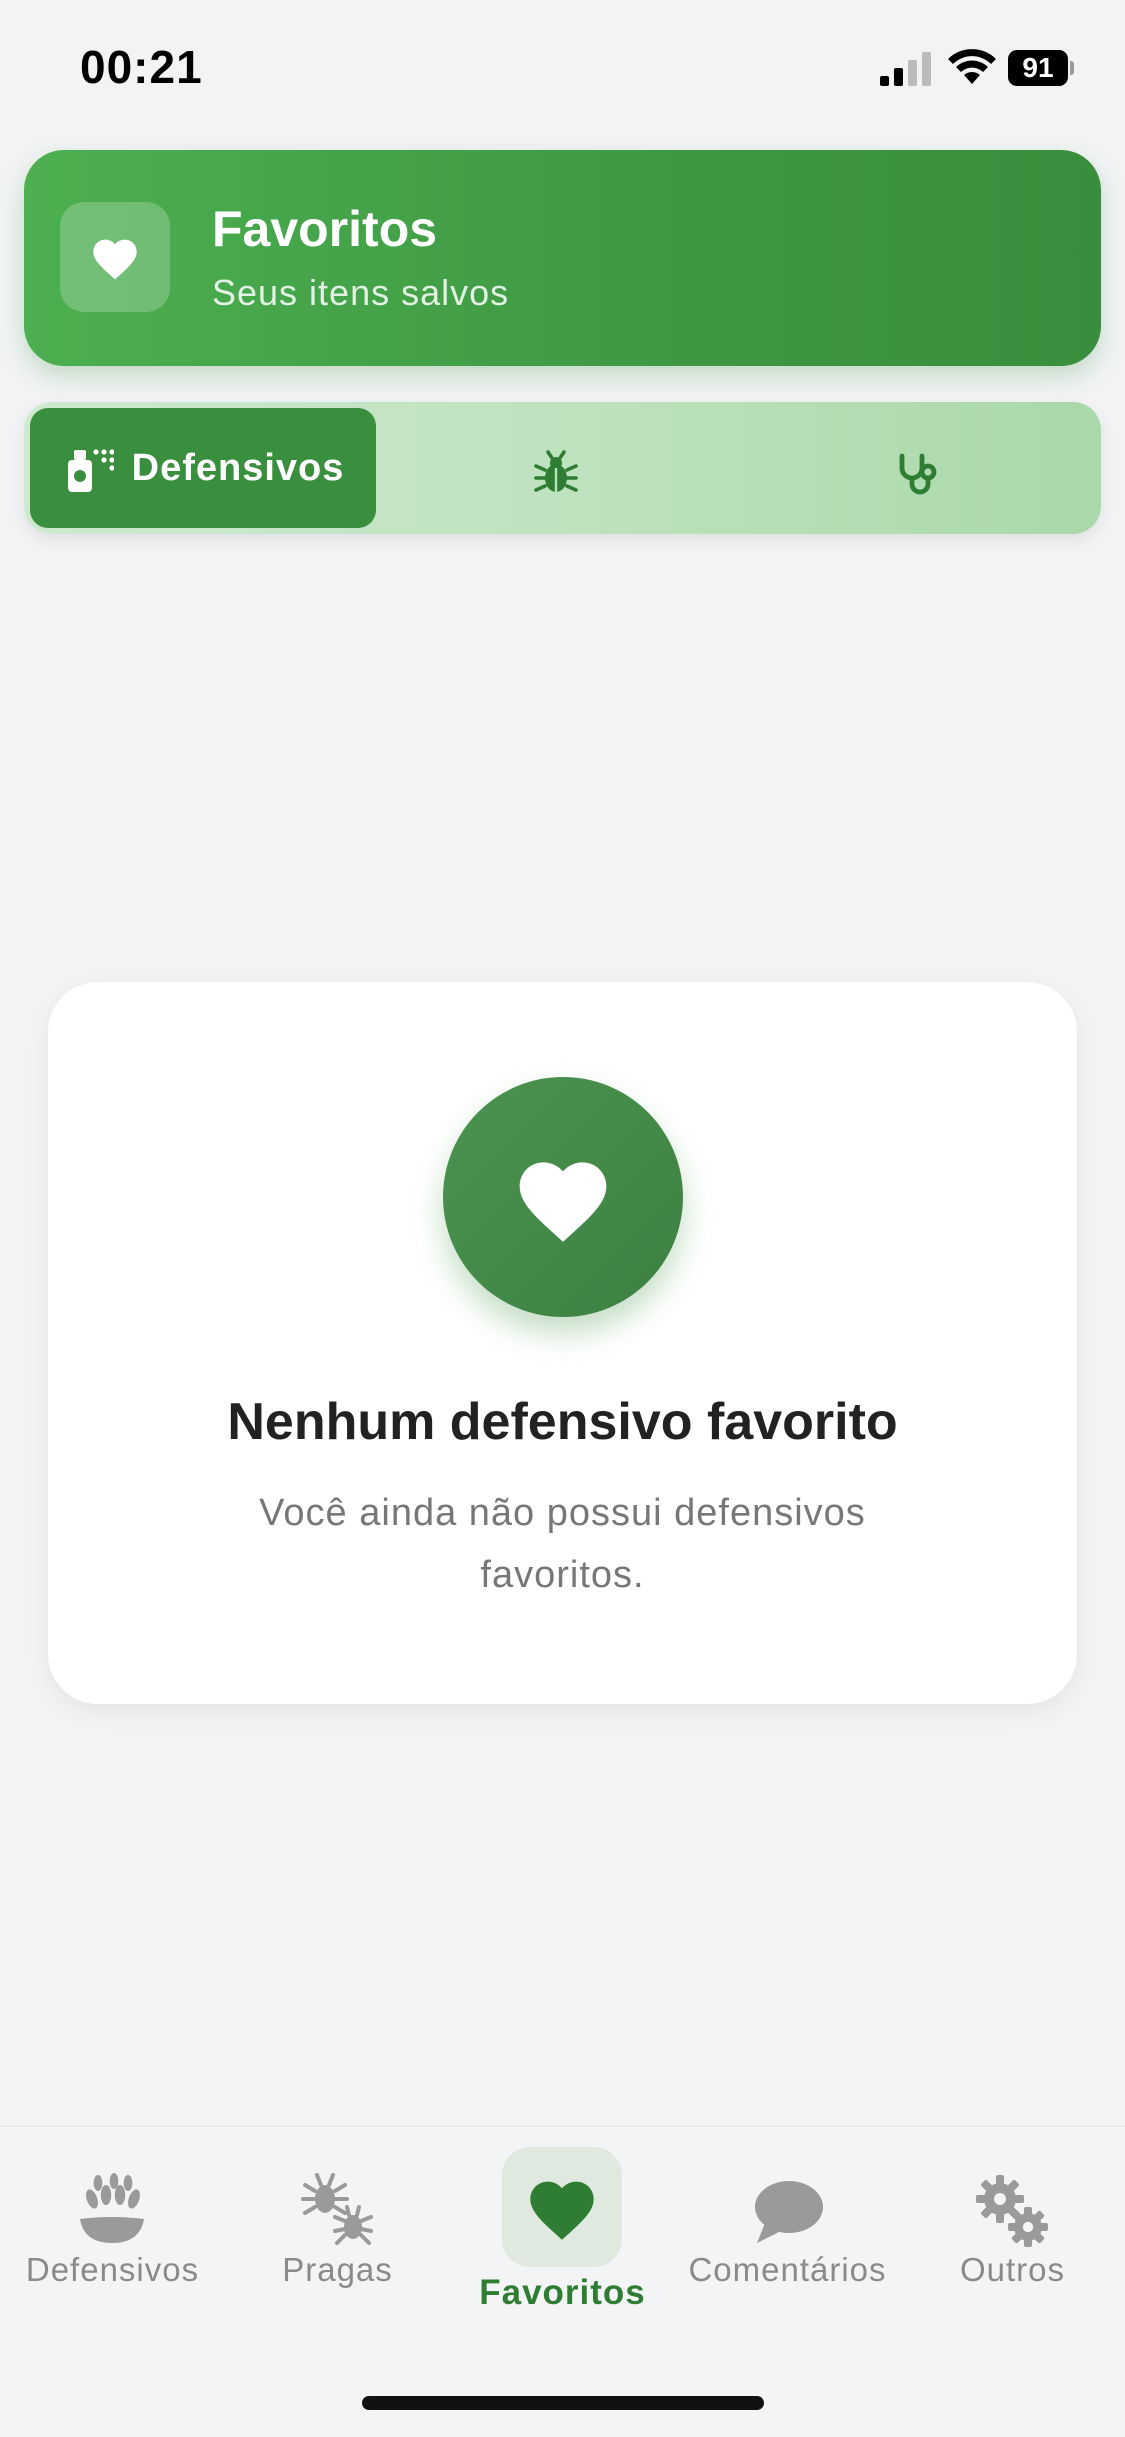 This screenshot has height=2437, width=1125. I want to click on pests-icon, so click(337, 2209).